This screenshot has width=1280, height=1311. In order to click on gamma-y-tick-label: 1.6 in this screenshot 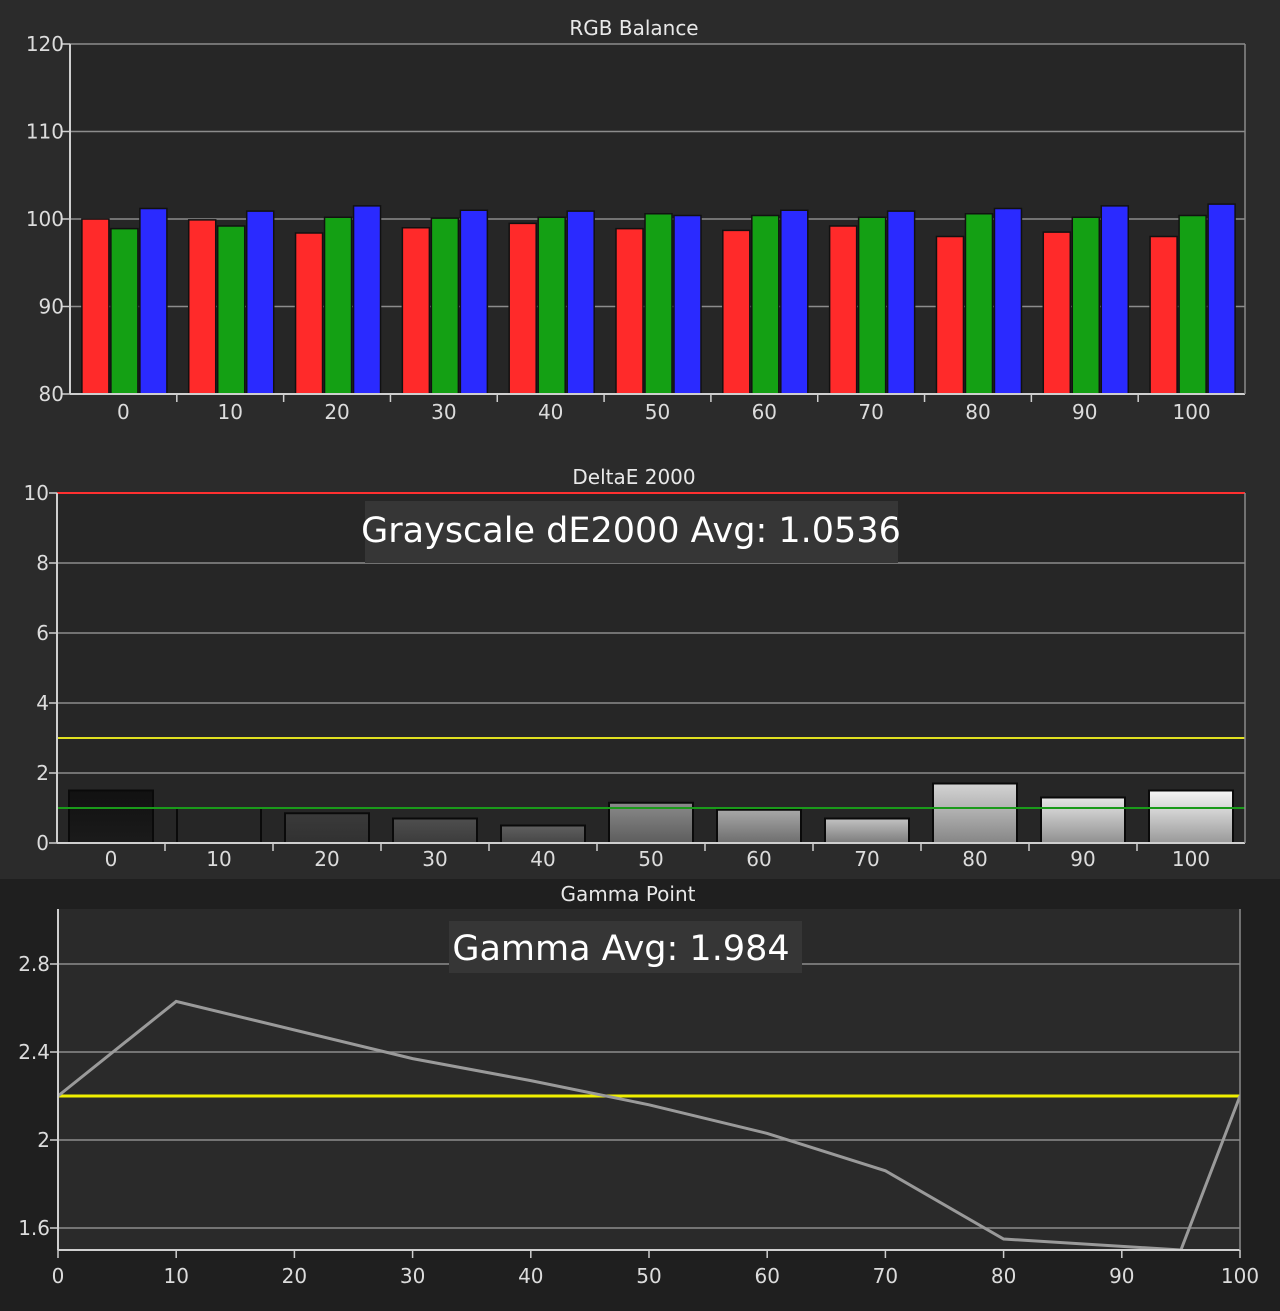, I will do `click(34, 1228)`.